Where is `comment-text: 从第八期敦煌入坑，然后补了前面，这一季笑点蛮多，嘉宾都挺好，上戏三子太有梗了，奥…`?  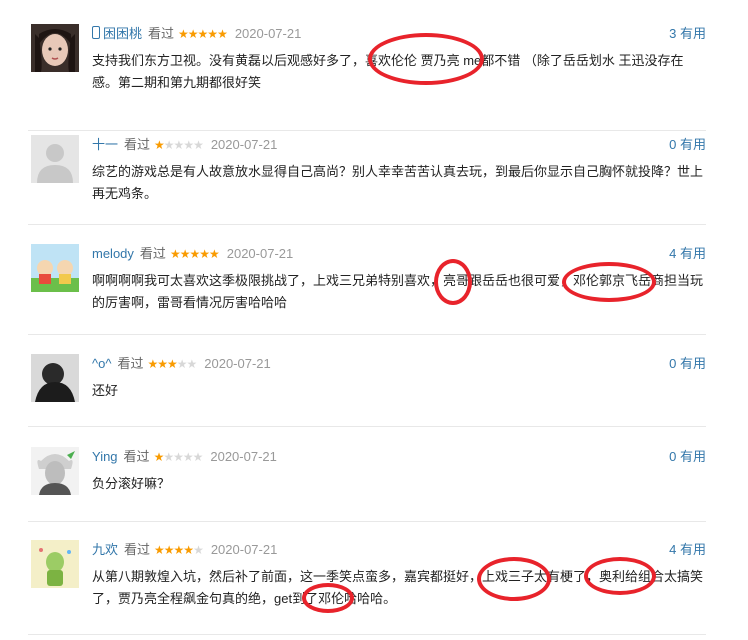 comment-text: 从第八期敦煌入坑，然后补了前面，这一季笑点蛮多，嘉宾都挺好，上戏三子太有梗了，奥… is located at coordinates (398, 587).